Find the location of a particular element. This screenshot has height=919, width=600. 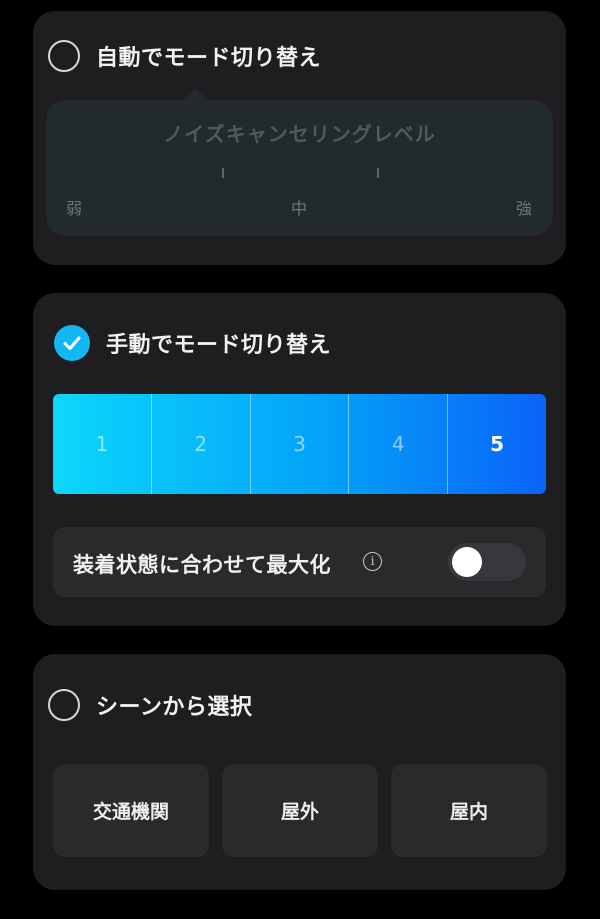

maximize-setting-row: 装着状態に合わせて最大化 i is located at coordinates (299, 562).